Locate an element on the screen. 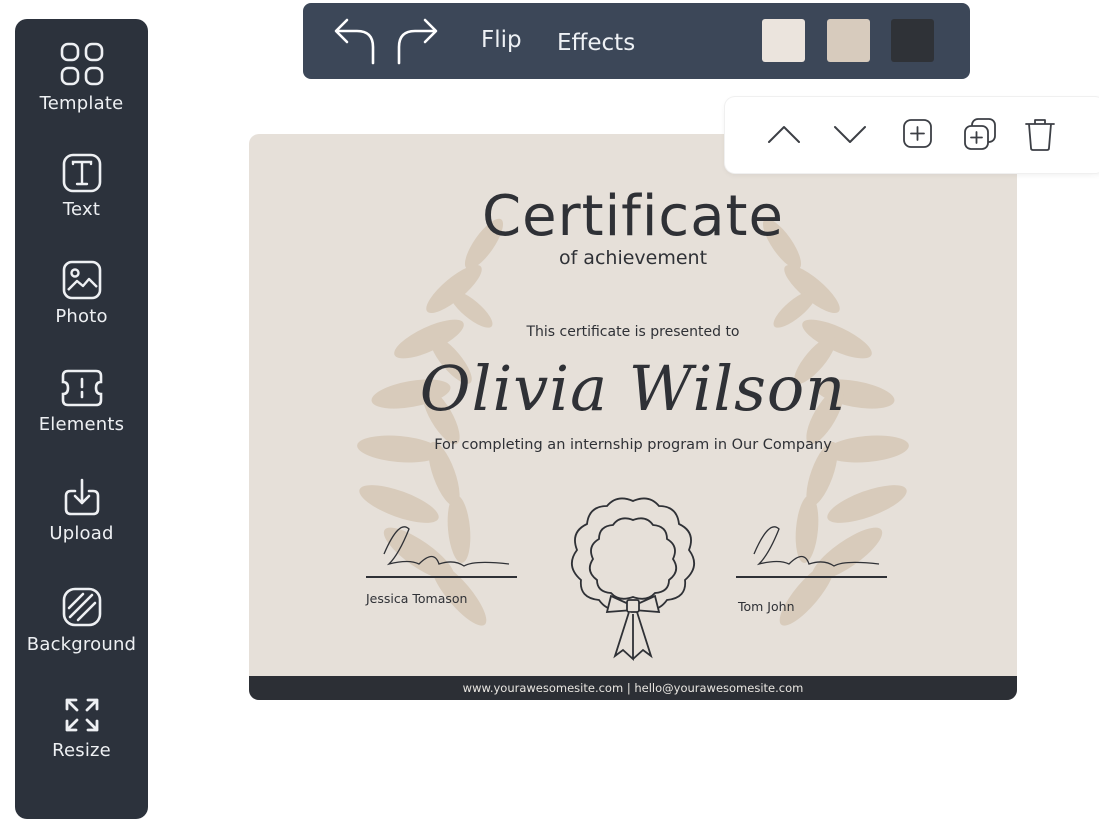 Image resolution: width=1099 pixels, height=819 pixels. delete-element-button is located at coordinates (1040, 136).